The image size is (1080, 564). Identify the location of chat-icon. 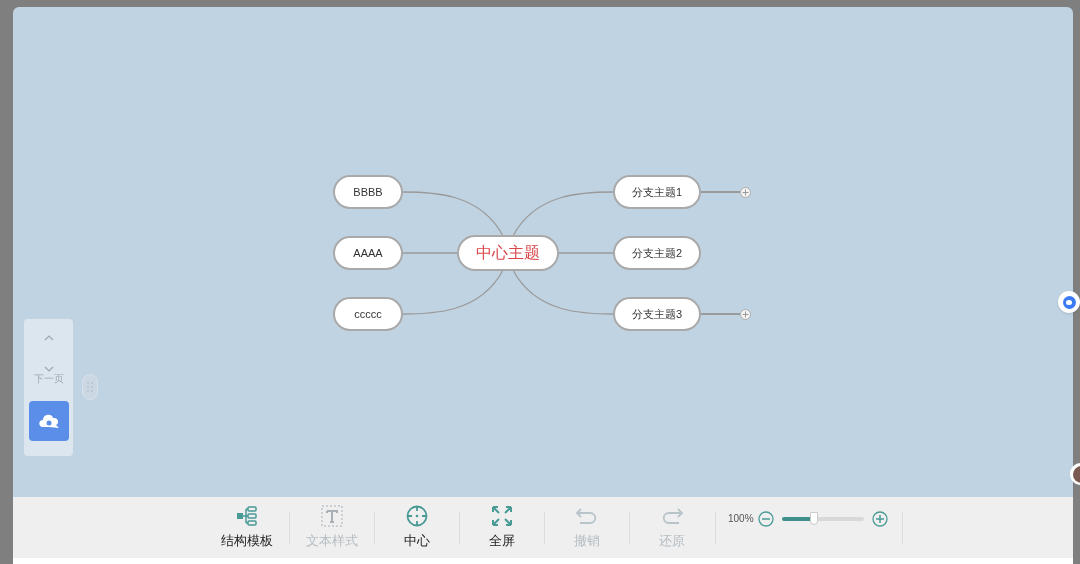
(1069, 302).